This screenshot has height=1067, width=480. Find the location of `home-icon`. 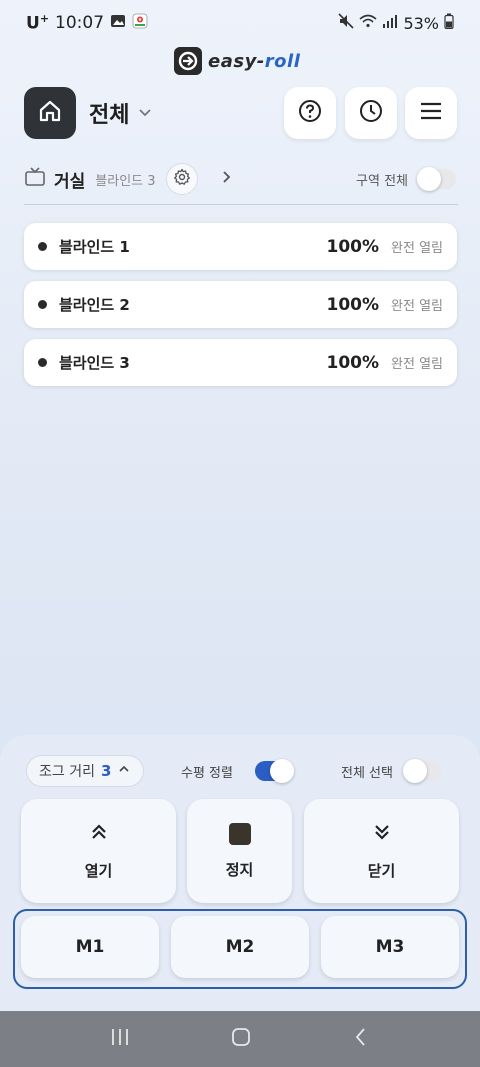

home-icon is located at coordinates (50, 113).